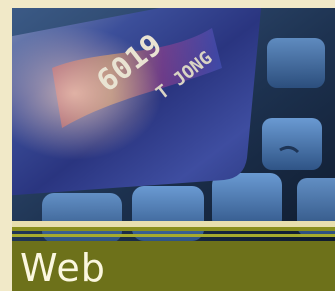  Describe the element at coordinates (63, 268) in the screenshot. I see `banner-title: Web` at that location.